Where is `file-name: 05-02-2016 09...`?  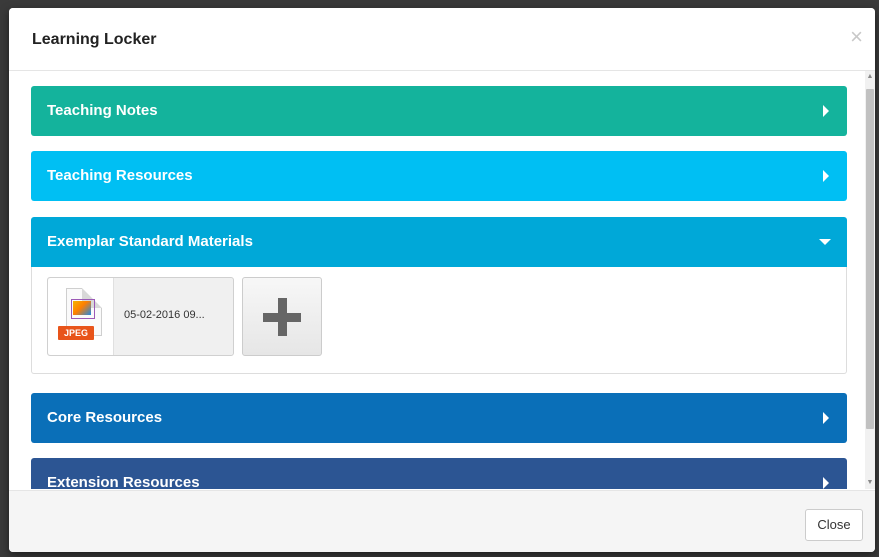
file-name: 05-02-2016 09... is located at coordinates (164, 315).